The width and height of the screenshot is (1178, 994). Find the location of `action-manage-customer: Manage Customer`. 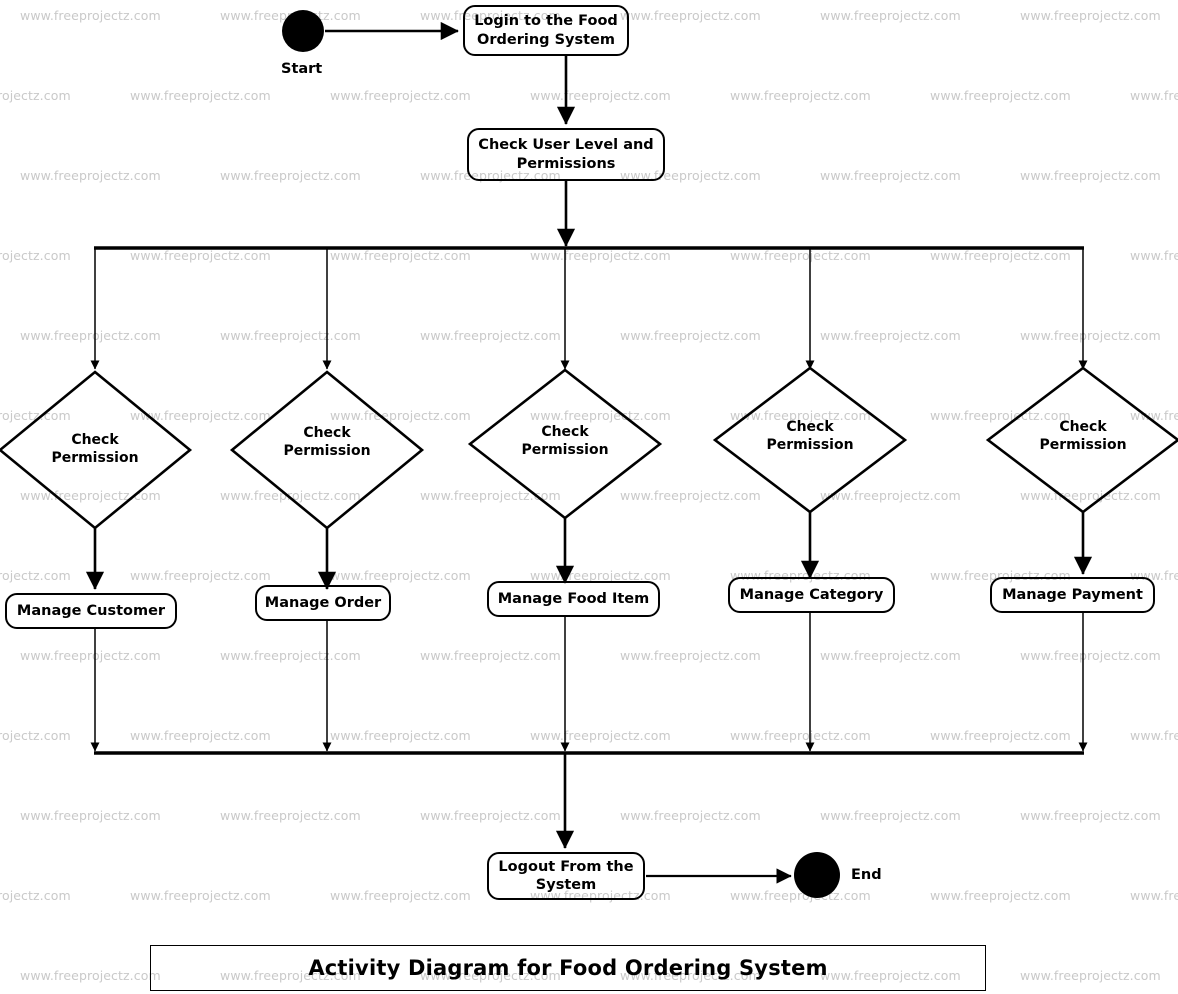

action-manage-customer: Manage Customer is located at coordinates (91, 611).